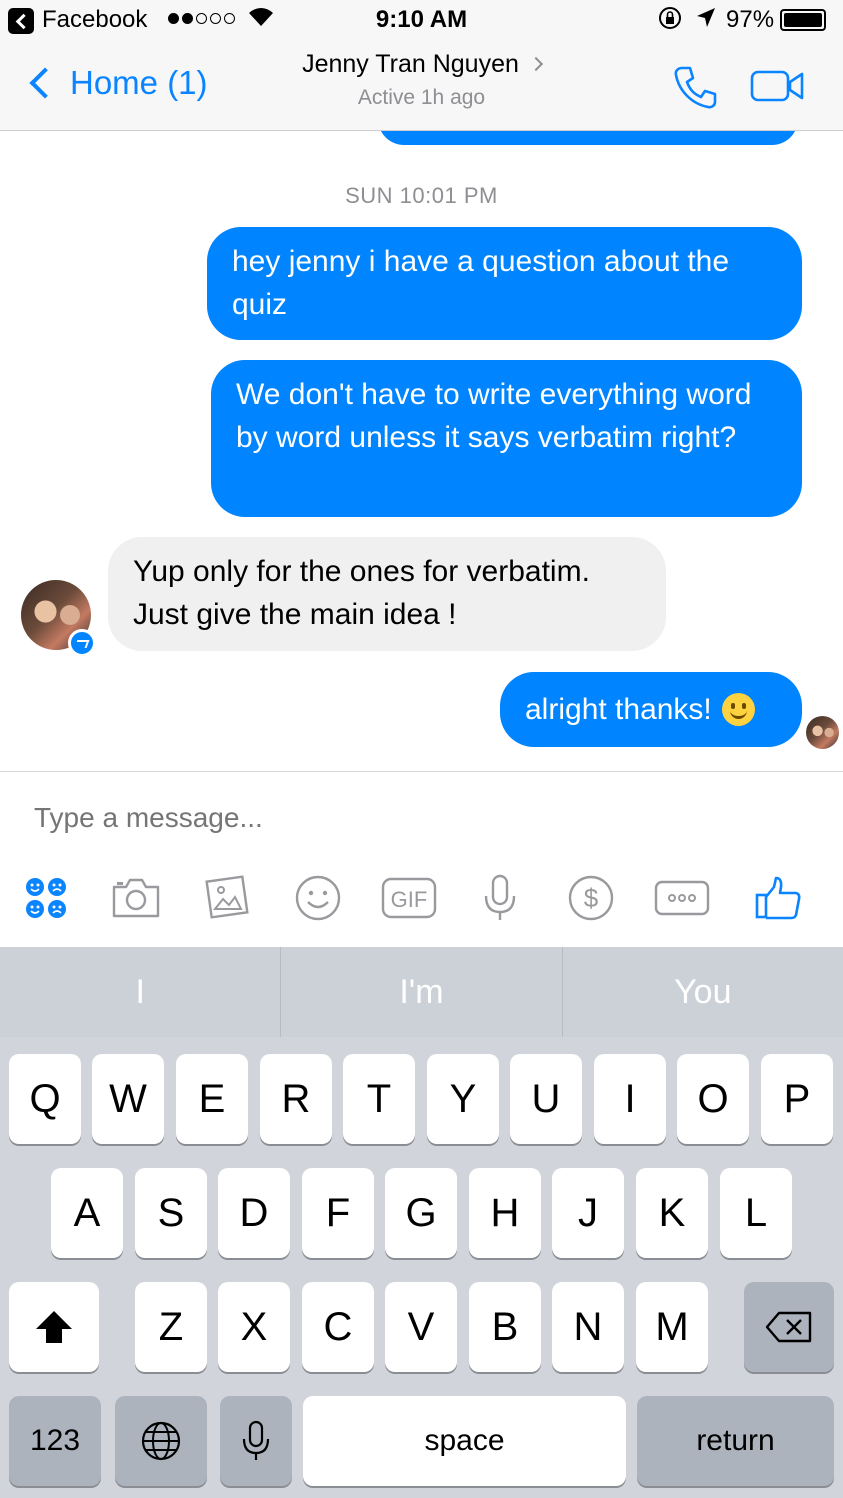 This screenshot has width=843, height=1498. What do you see at coordinates (695, 89) in the screenshot?
I see `phone-icon` at bounding box center [695, 89].